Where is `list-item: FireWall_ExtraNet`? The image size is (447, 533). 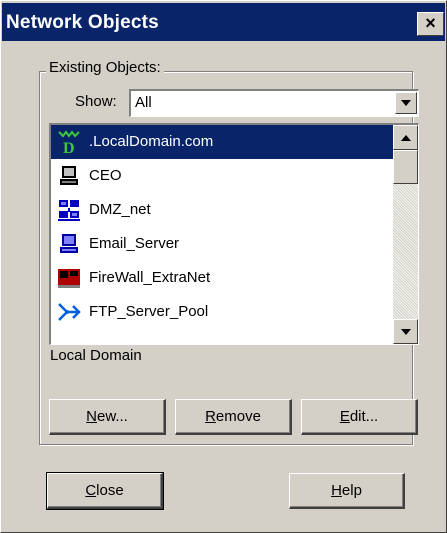
list-item: FireWall_ExtraNet is located at coordinates (222, 278).